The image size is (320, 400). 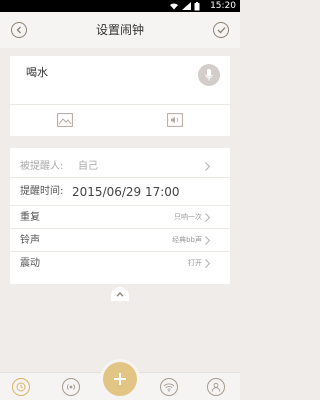 I want to click on signal-icon, so click(x=186, y=6).